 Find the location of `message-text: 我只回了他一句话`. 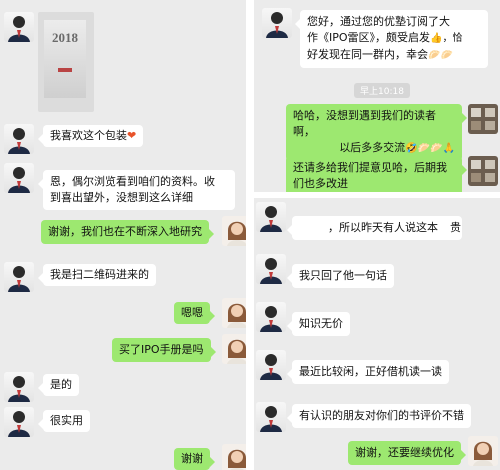

message-text: 我只回了他一句话 is located at coordinates (343, 275).